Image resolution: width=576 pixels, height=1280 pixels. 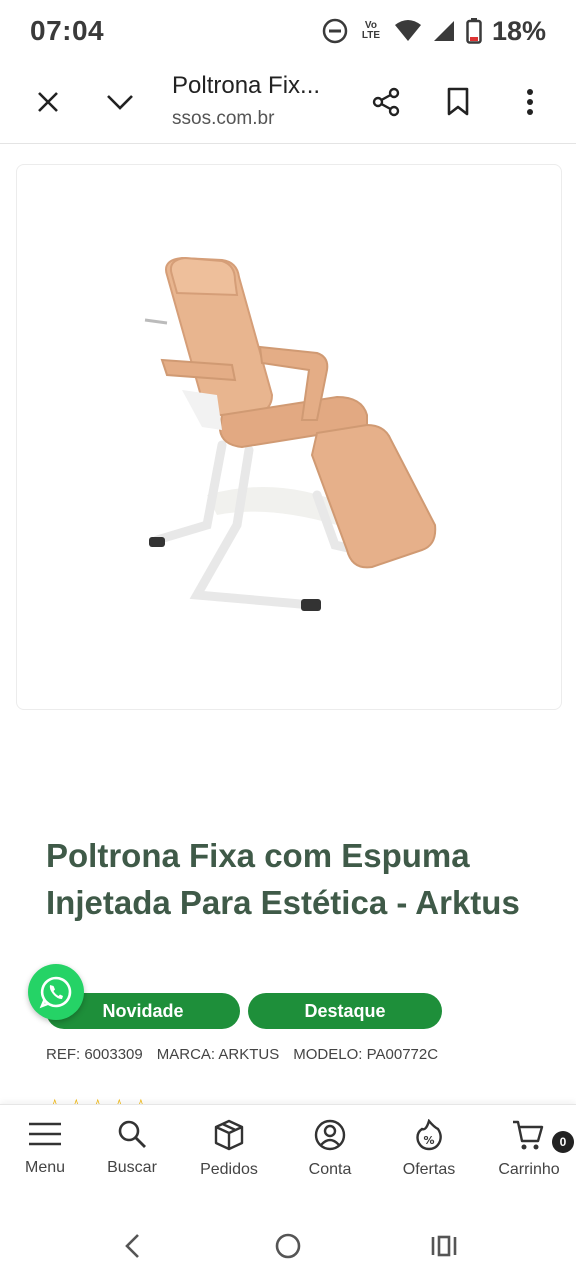 I want to click on share-button, so click(x=386, y=102).